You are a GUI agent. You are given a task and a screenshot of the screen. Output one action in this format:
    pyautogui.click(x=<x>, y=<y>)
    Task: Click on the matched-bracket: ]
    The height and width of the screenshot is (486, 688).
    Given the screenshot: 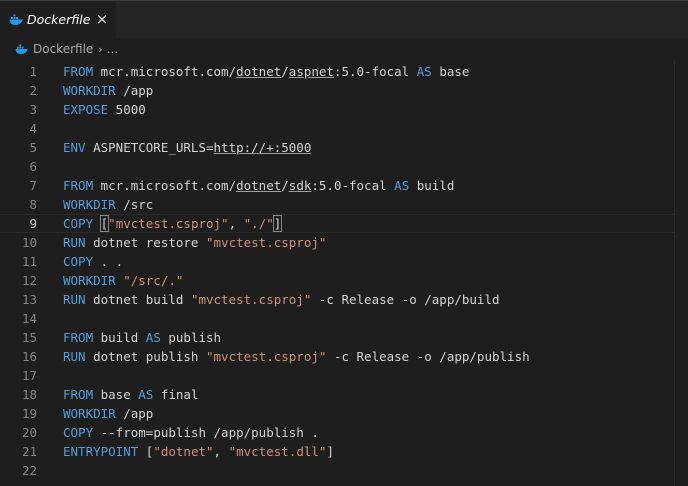 What is the action you would take?
    pyautogui.click(x=277, y=223)
    